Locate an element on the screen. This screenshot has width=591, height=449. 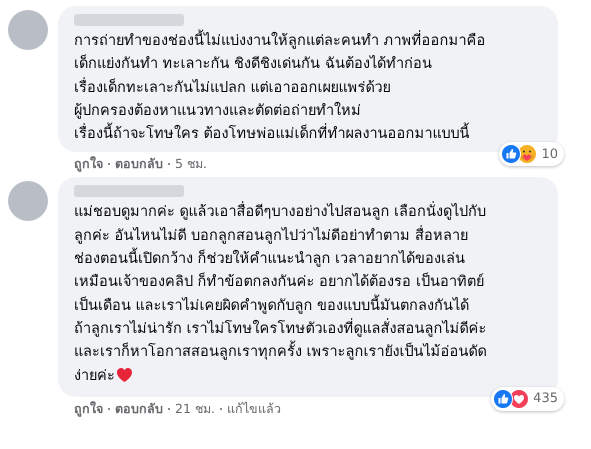
edited-label: แก้ไขแล้ว is located at coordinates (253, 409).